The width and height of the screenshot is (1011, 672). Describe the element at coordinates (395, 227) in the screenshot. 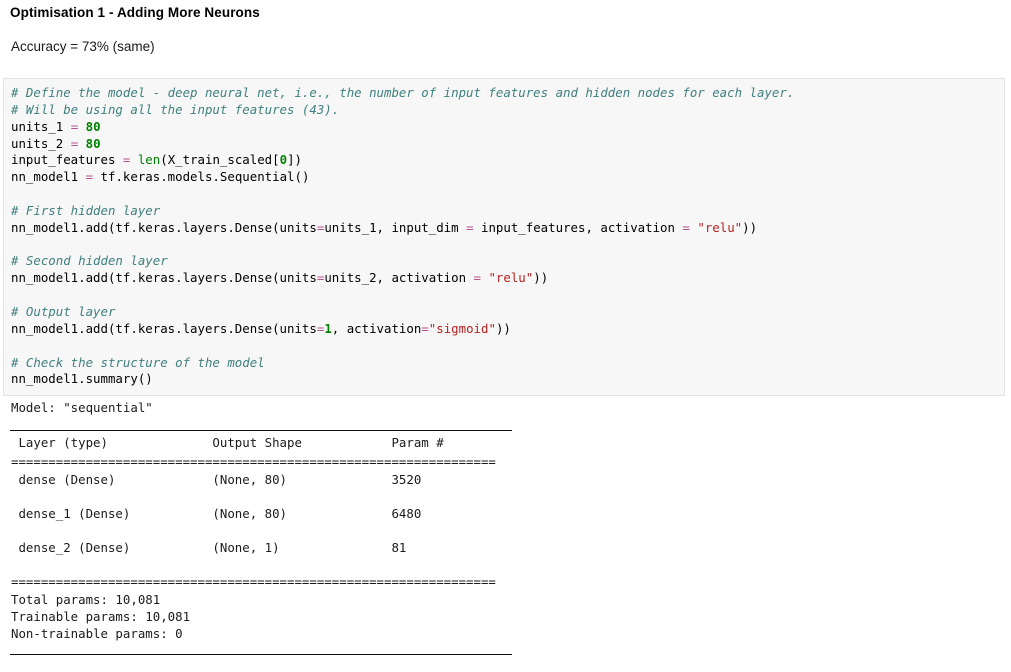

I see `code-token: units_1, input_dim` at that location.